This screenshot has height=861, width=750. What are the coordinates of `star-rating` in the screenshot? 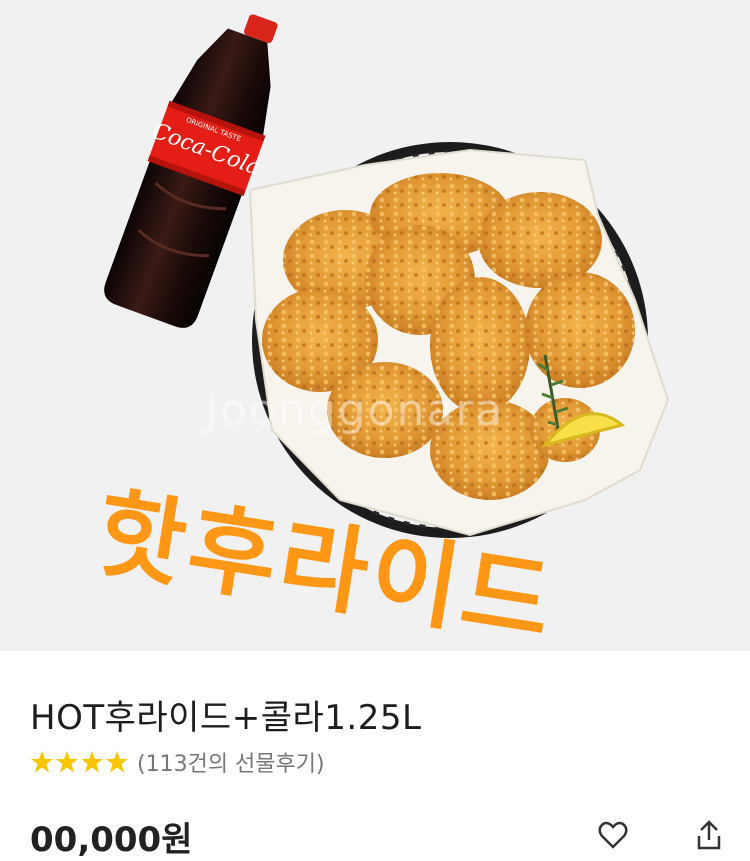 It's located at (79, 762).